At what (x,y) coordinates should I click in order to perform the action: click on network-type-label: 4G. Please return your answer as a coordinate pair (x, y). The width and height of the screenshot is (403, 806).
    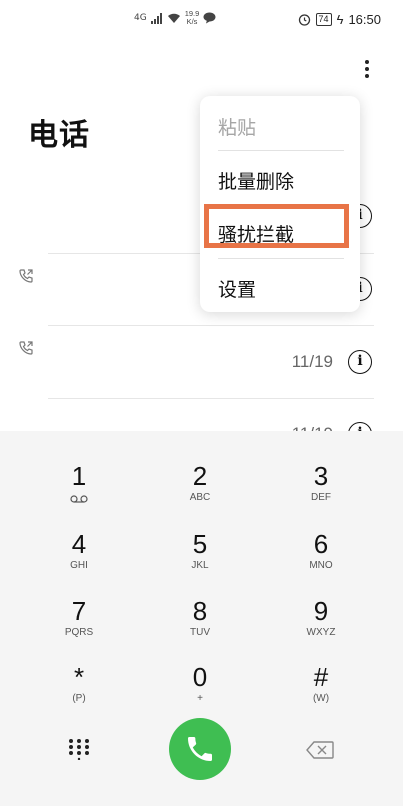
    Looking at the image, I should click on (140, 17).